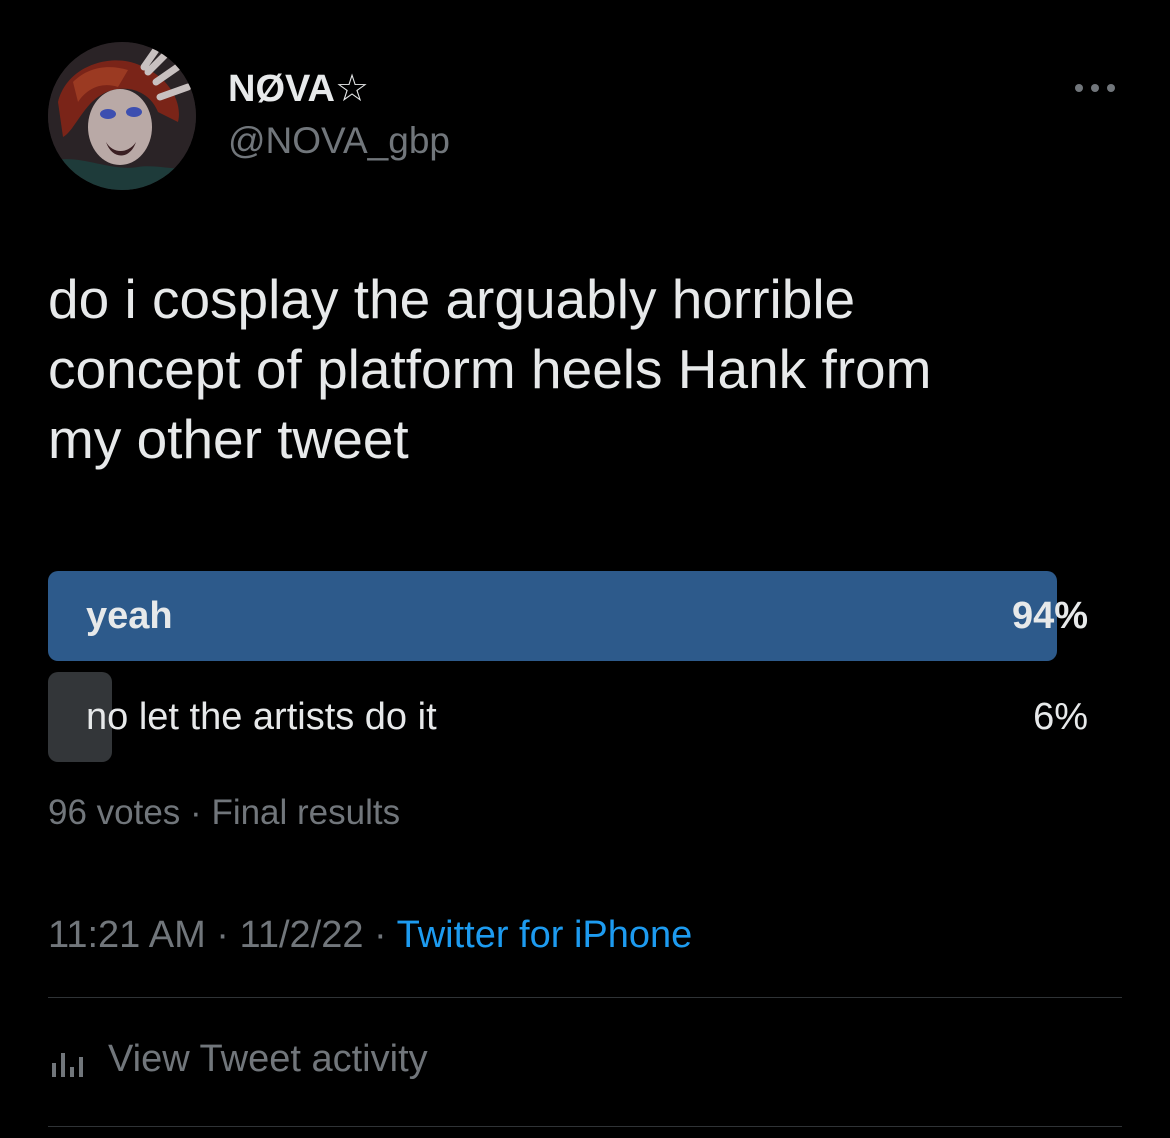 The width and height of the screenshot is (1170, 1138). I want to click on poll-meta: 96 votes · Final results, so click(224, 813).